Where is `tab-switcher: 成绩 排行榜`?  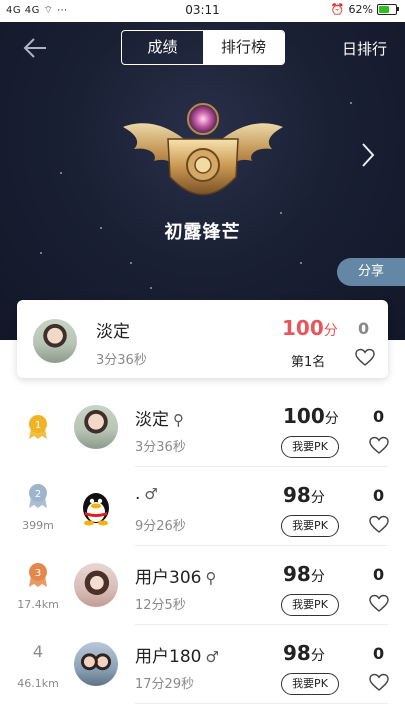
tab-switcher: 成绩 排行榜 is located at coordinates (203, 47).